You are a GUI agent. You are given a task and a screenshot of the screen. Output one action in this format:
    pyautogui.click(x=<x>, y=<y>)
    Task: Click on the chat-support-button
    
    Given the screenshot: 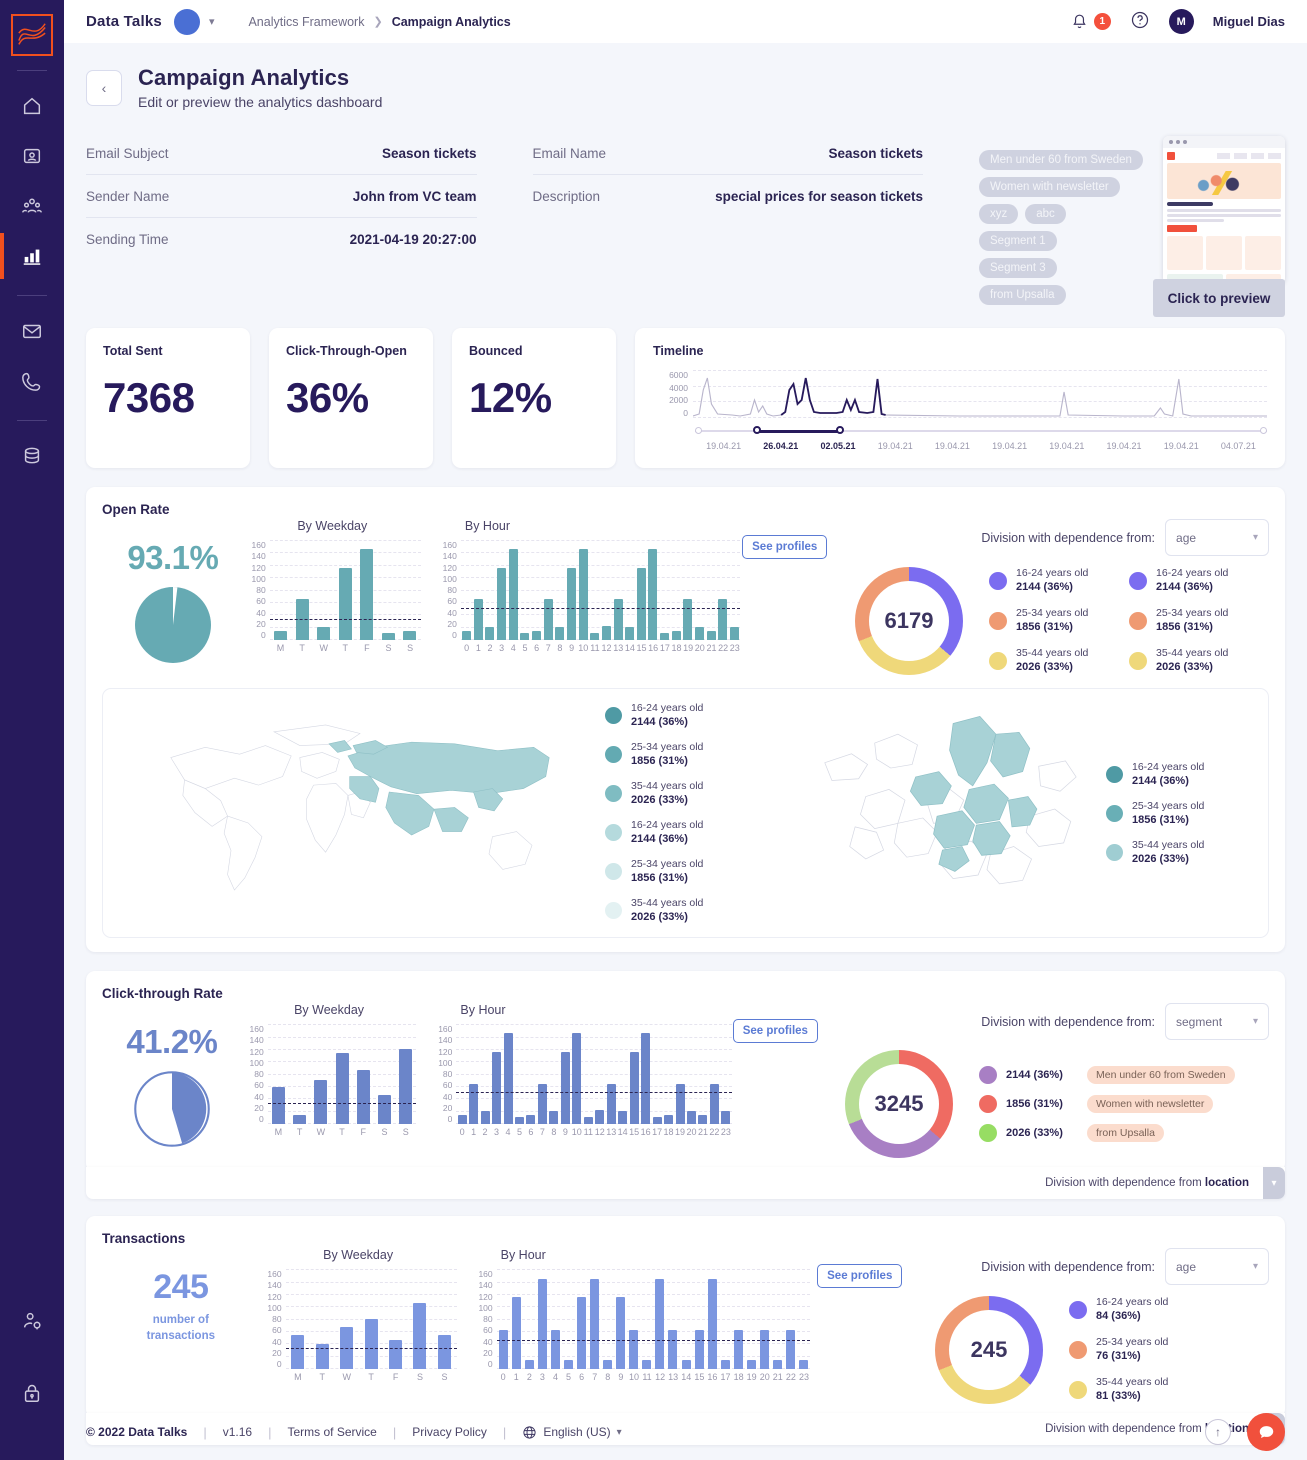 What is the action you would take?
    pyautogui.click(x=1266, y=1432)
    